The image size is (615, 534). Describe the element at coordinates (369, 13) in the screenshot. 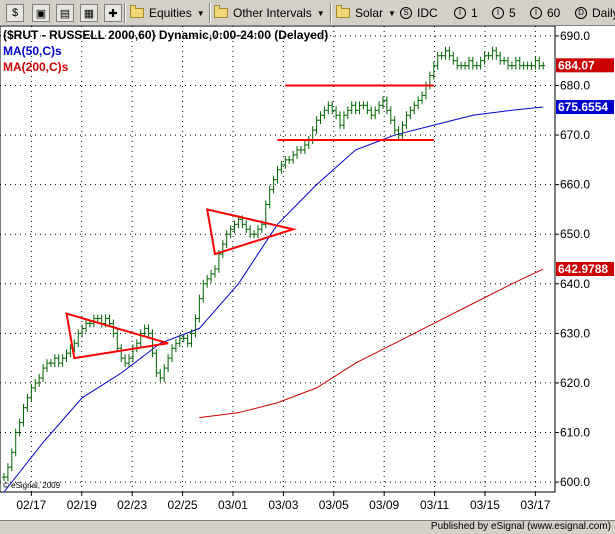

I see `solar-label: Solar` at that location.